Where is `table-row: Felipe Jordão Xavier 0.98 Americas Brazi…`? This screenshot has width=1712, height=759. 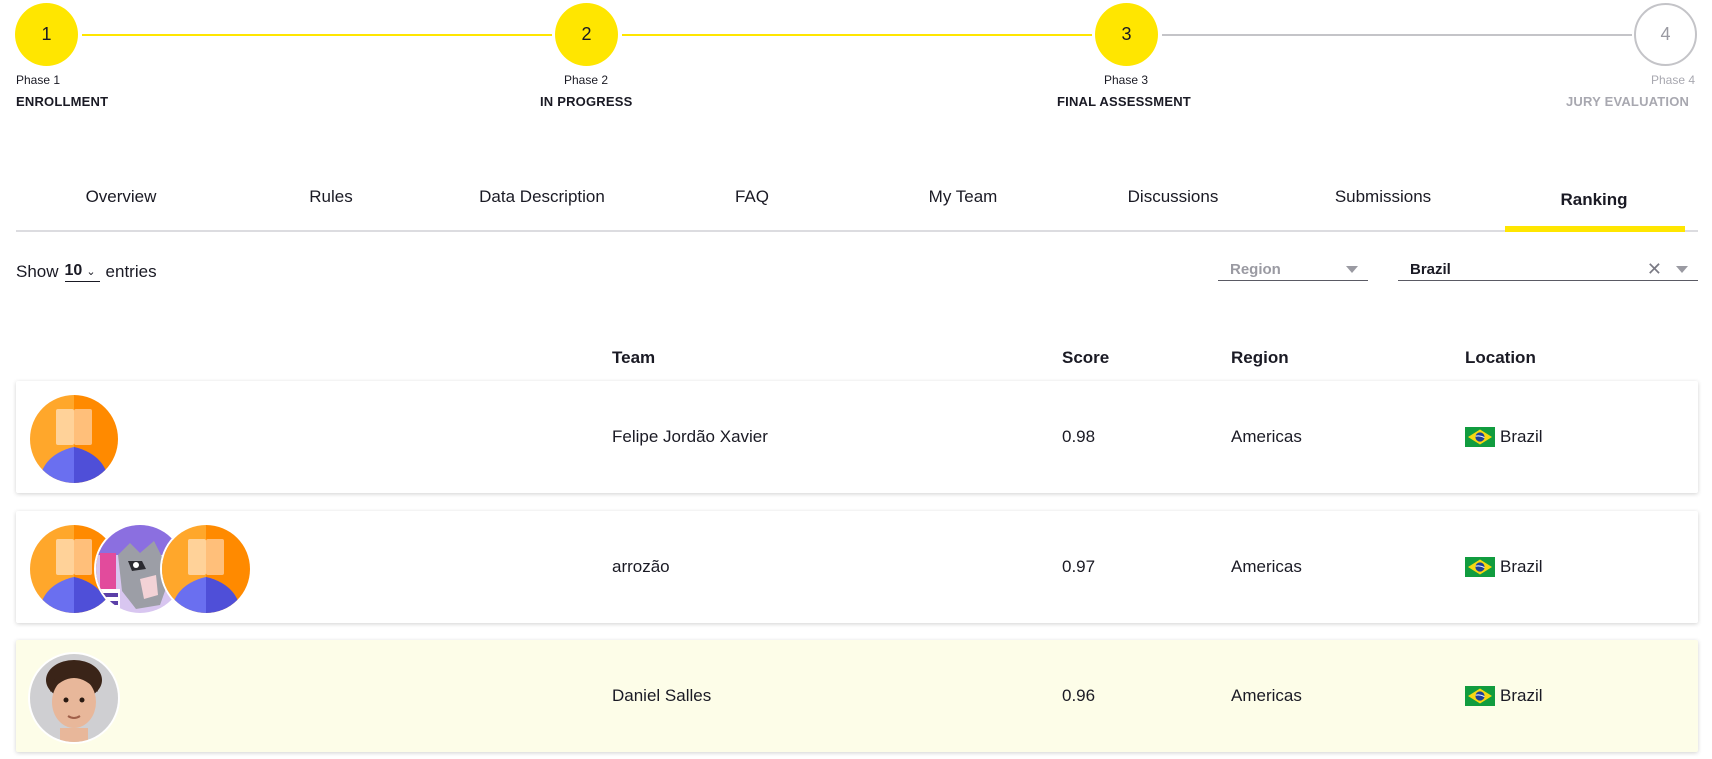 table-row: Felipe Jordão Xavier 0.98 Americas Brazi… is located at coordinates (857, 437).